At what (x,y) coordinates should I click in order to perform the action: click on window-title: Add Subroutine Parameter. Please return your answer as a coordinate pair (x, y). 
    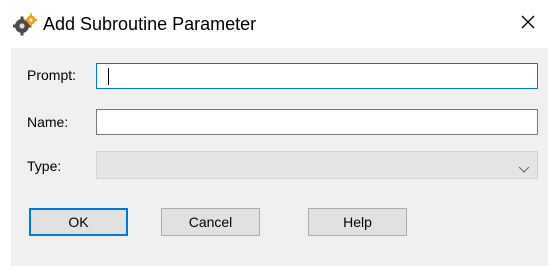
    Looking at the image, I should click on (150, 24).